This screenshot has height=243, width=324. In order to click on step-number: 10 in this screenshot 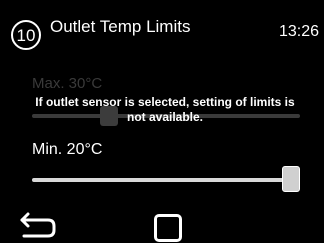, I will do `click(26, 35)`.